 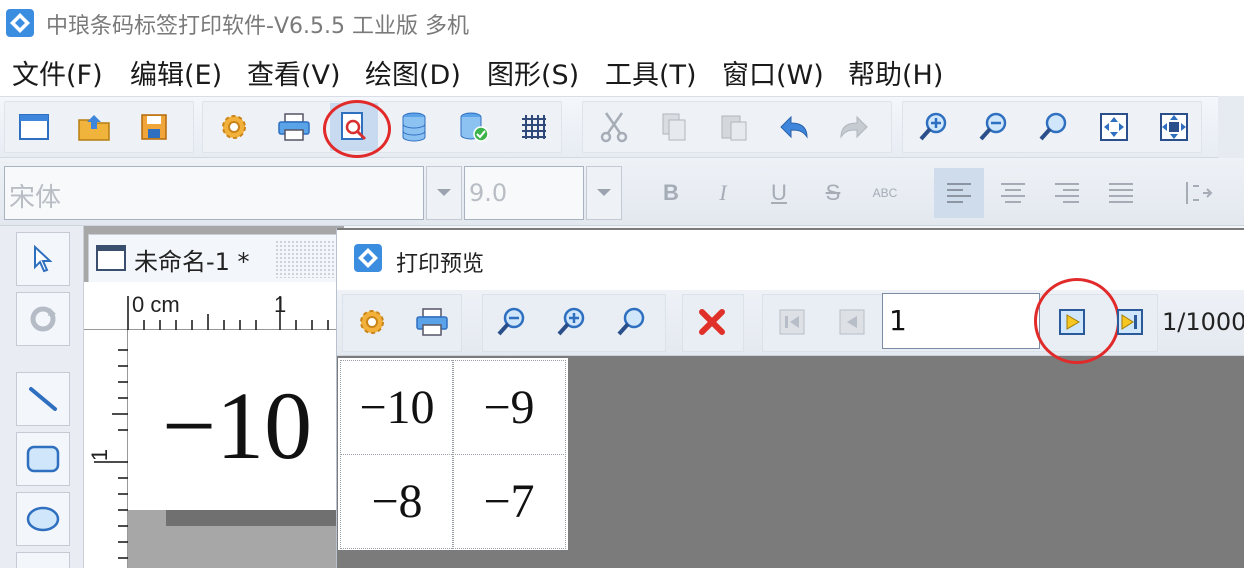 What do you see at coordinates (854, 127) in the screenshot?
I see `redo-button` at bounding box center [854, 127].